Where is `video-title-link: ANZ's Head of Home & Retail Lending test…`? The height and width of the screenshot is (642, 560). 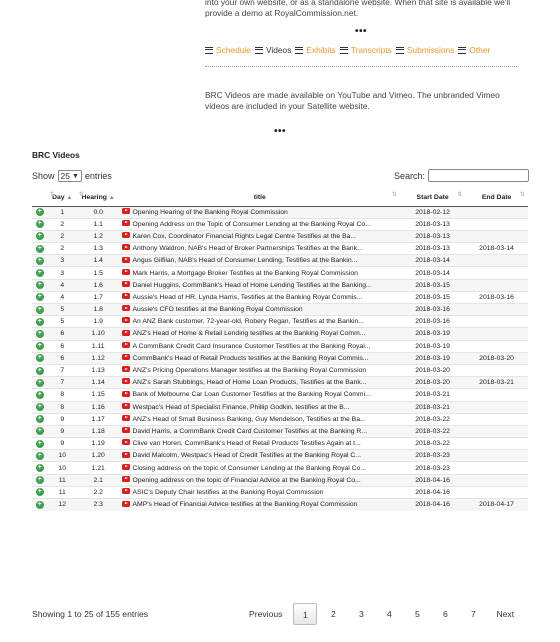 video-title-link: ANZ's Head of Home & Retail Lending test… is located at coordinates (249, 333).